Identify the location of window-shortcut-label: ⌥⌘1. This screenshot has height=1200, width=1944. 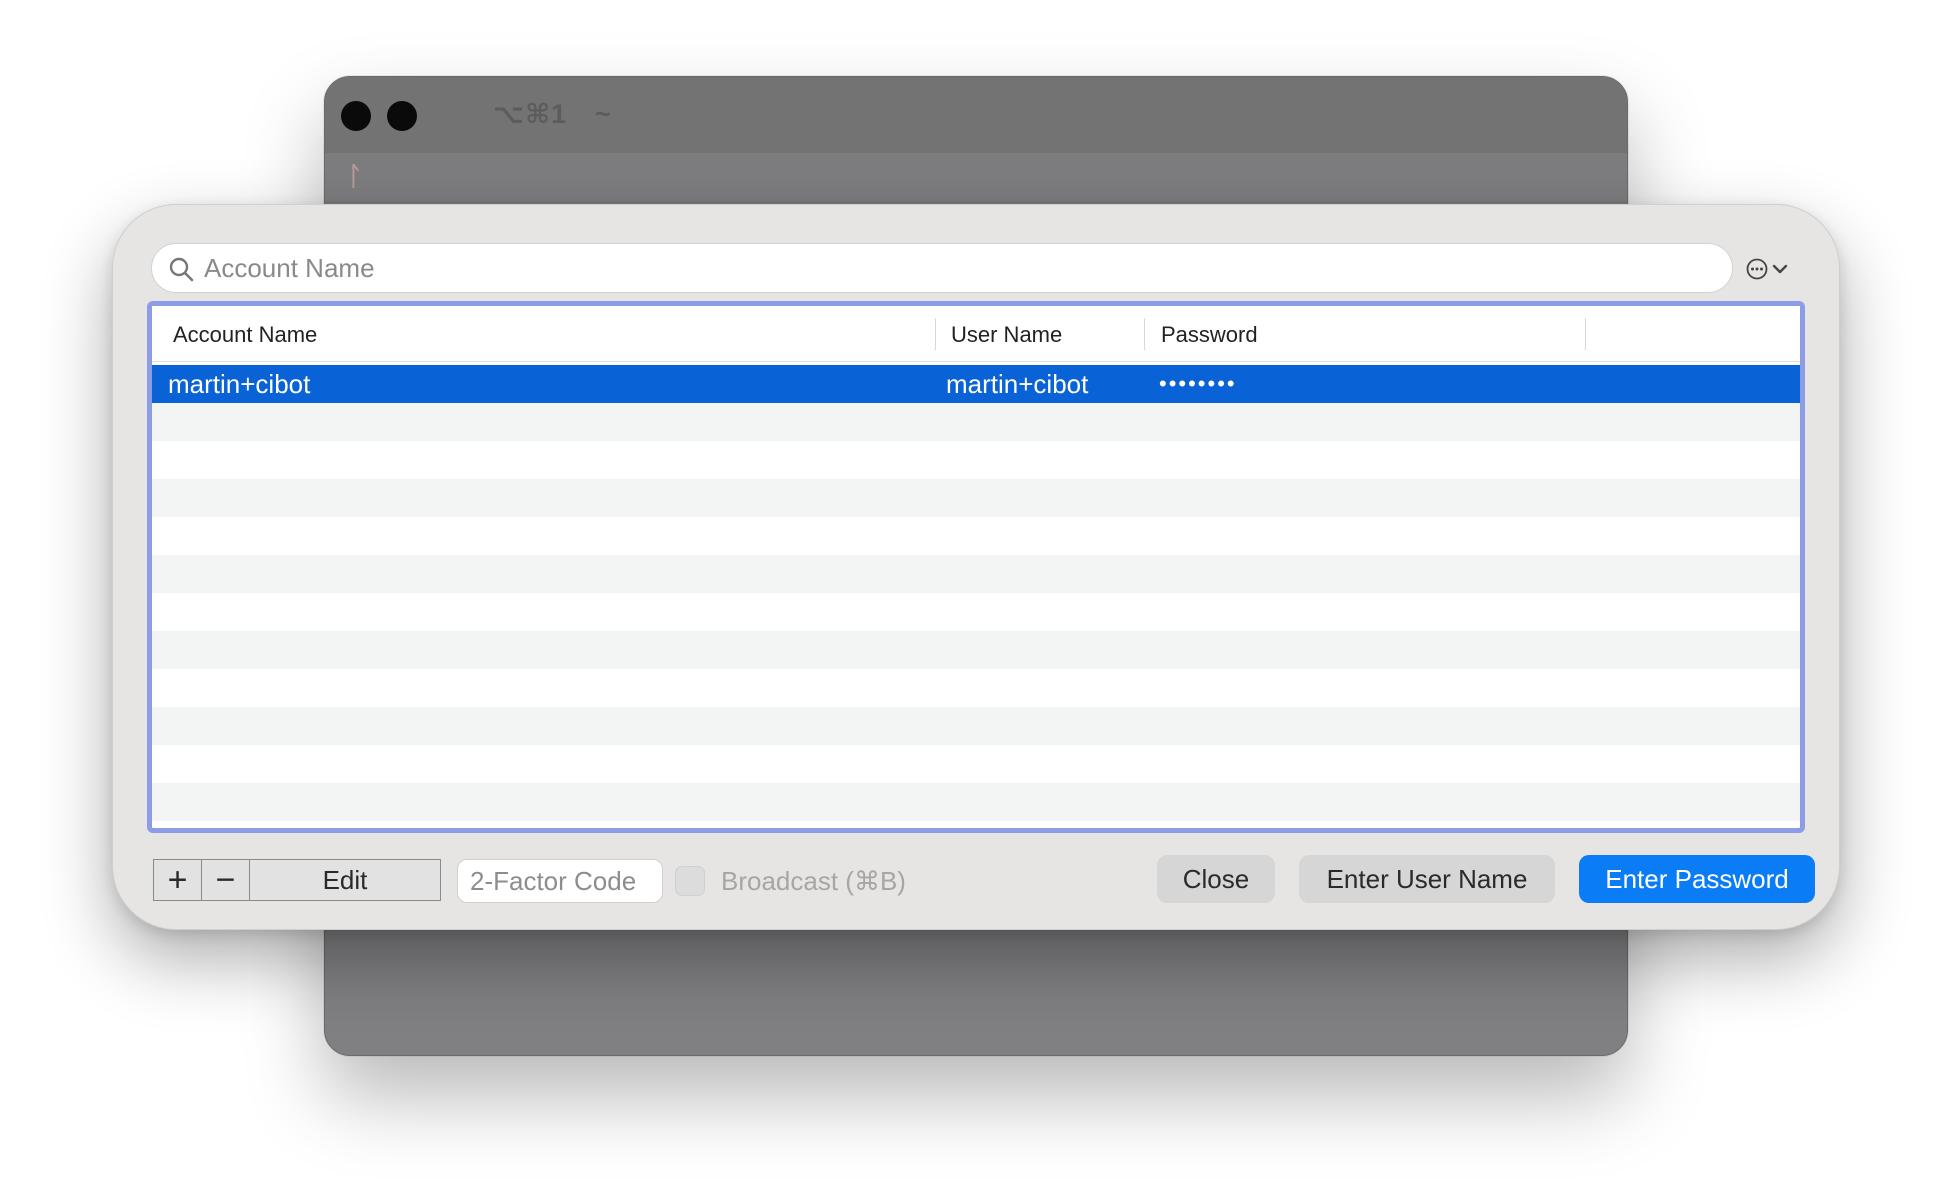
(530, 114).